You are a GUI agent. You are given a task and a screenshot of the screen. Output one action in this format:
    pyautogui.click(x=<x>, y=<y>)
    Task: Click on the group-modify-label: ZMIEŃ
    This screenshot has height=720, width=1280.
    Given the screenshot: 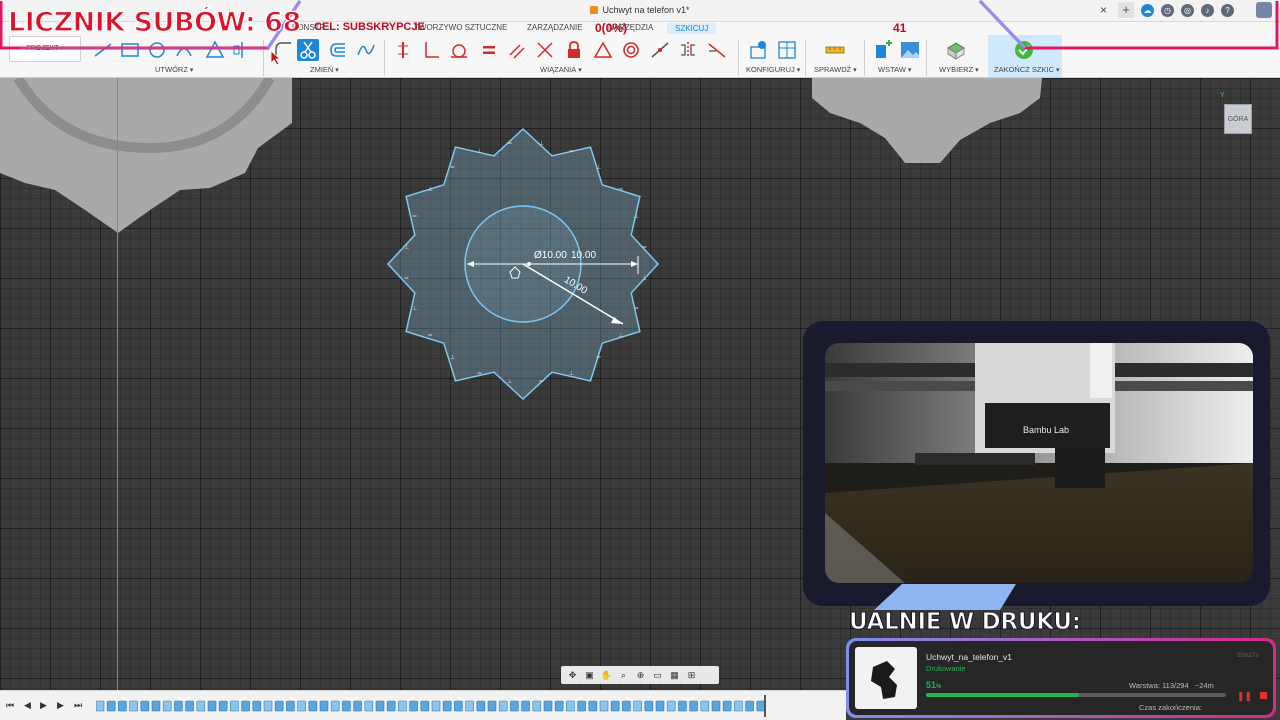 What is the action you would take?
    pyautogui.click(x=324, y=69)
    